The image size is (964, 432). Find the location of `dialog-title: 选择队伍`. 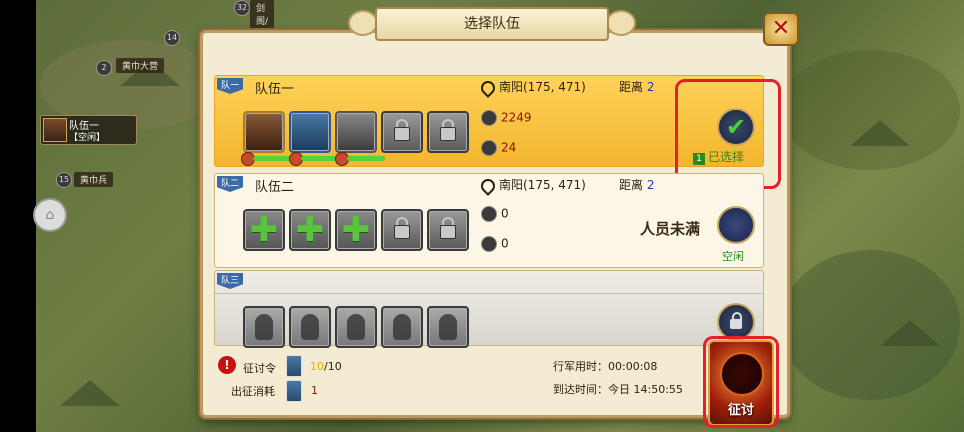

dialog-title: 选择队伍 is located at coordinates (492, 24).